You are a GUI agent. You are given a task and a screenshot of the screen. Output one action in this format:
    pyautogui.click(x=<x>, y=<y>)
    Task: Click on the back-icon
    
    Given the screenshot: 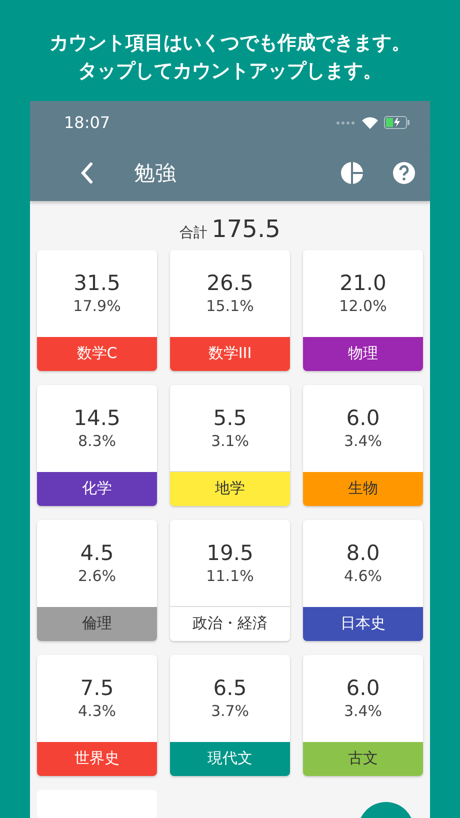 What is the action you would take?
    pyautogui.click(x=87, y=173)
    